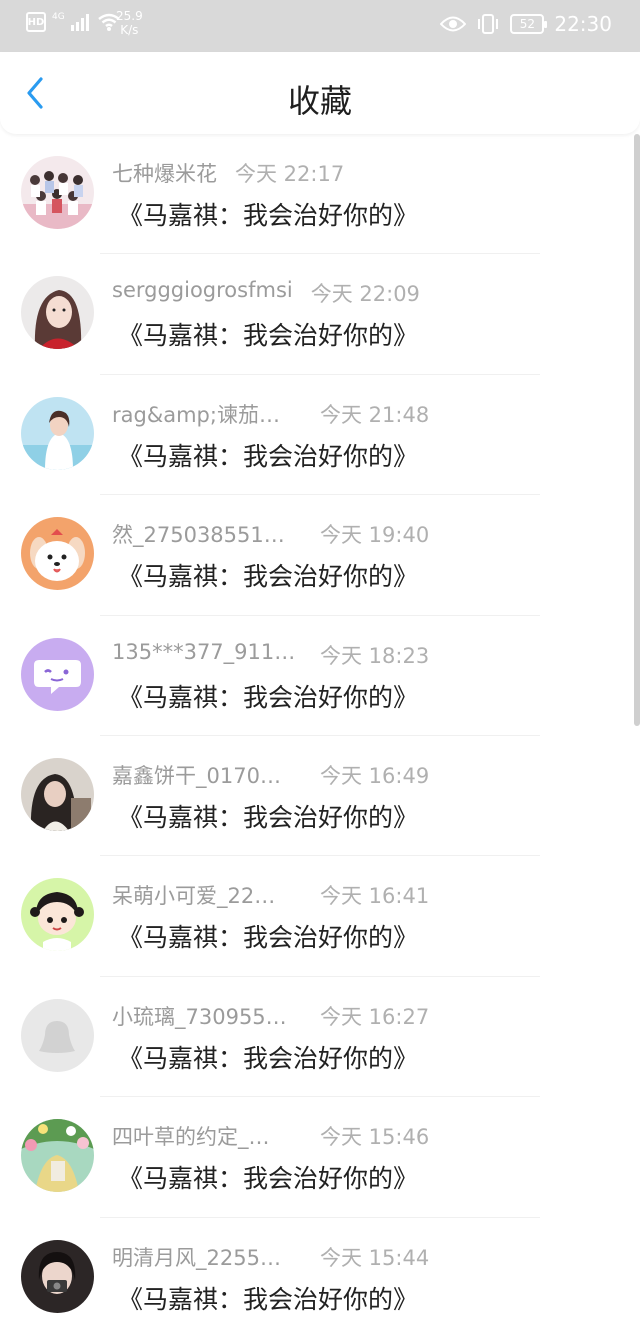 The width and height of the screenshot is (640, 1338). What do you see at coordinates (320, 1278) in the screenshot?
I see `list-item: 明清月风_2255… 今天 15:44 《马嘉祺：我会治好你的》` at bounding box center [320, 1278].